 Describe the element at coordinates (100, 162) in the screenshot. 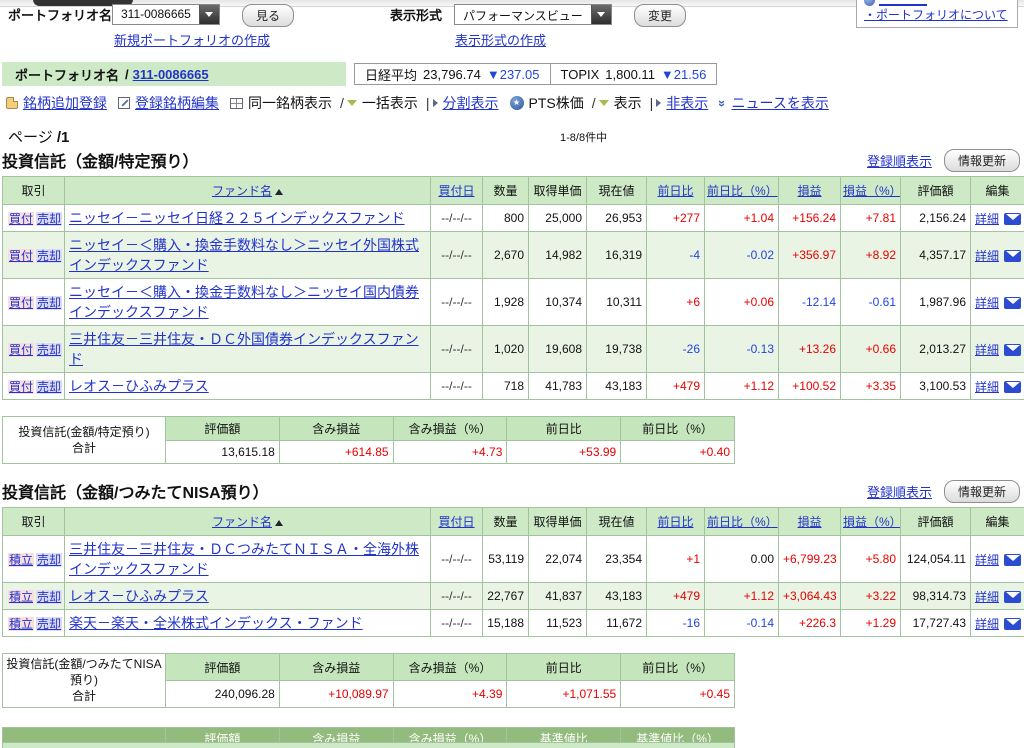

I see `section1-title: 投資信託（金額/特定預り）` at that location.